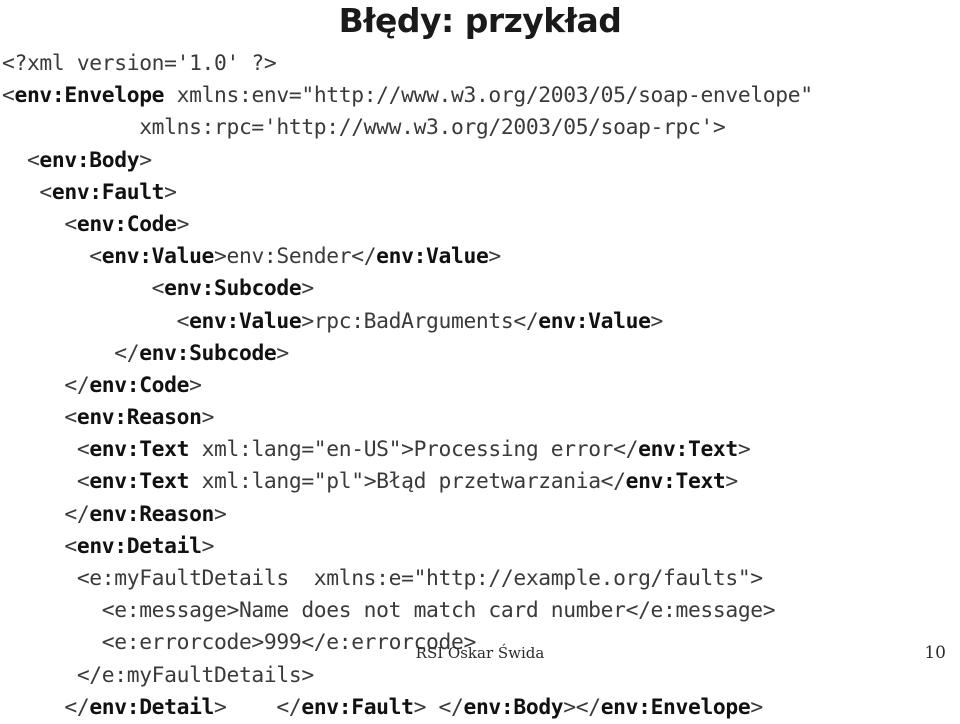  What do you see at coordinates (480, 676) in the screenshot?
I see `code-line: </e:myFaultDetails>` at bounding box center [480, 676].